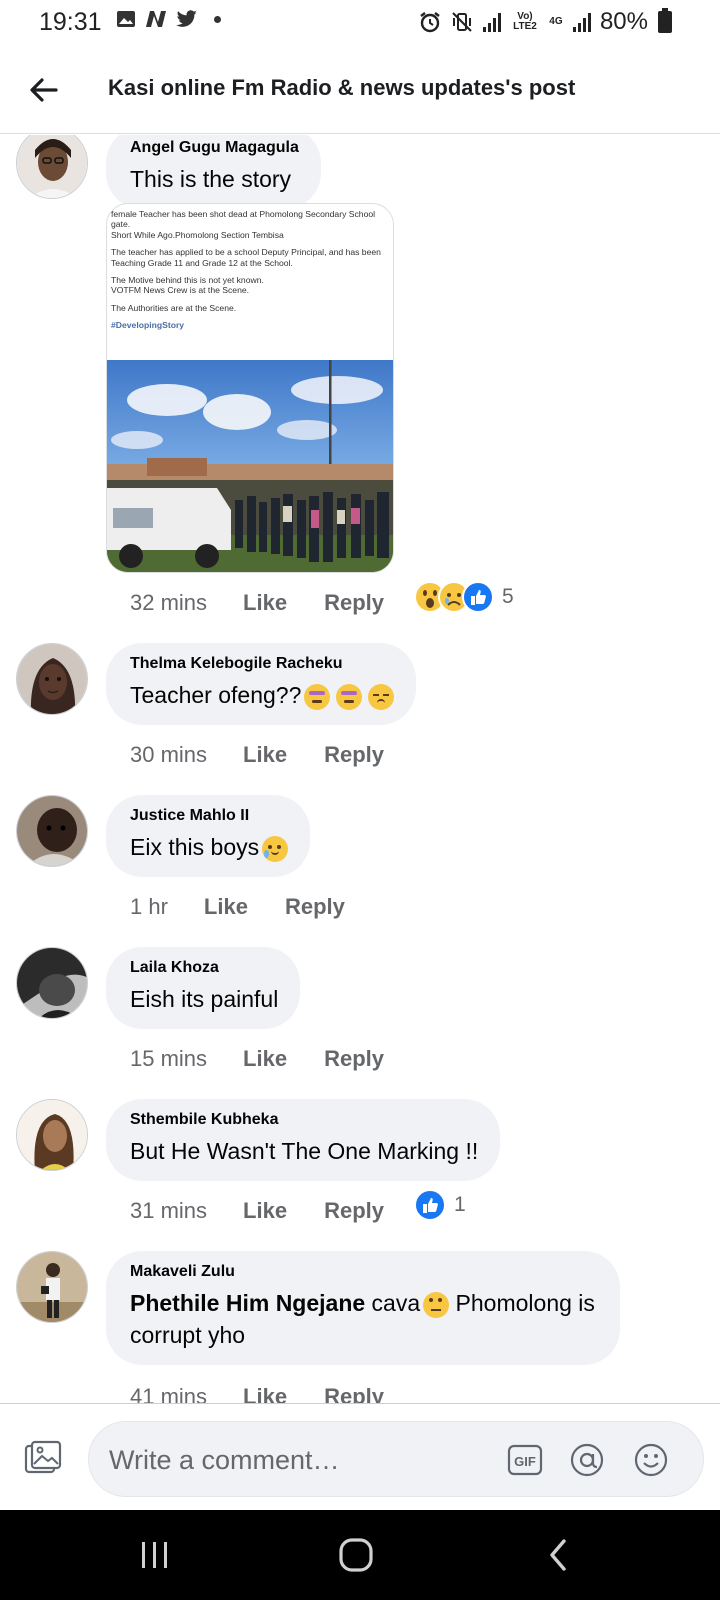 This screenshot has width=720, height=1600. What do you see at coordinates (462, 22) in the screenshot?
I see `vibrate-mute-icon` at bounding box center [462, 22].